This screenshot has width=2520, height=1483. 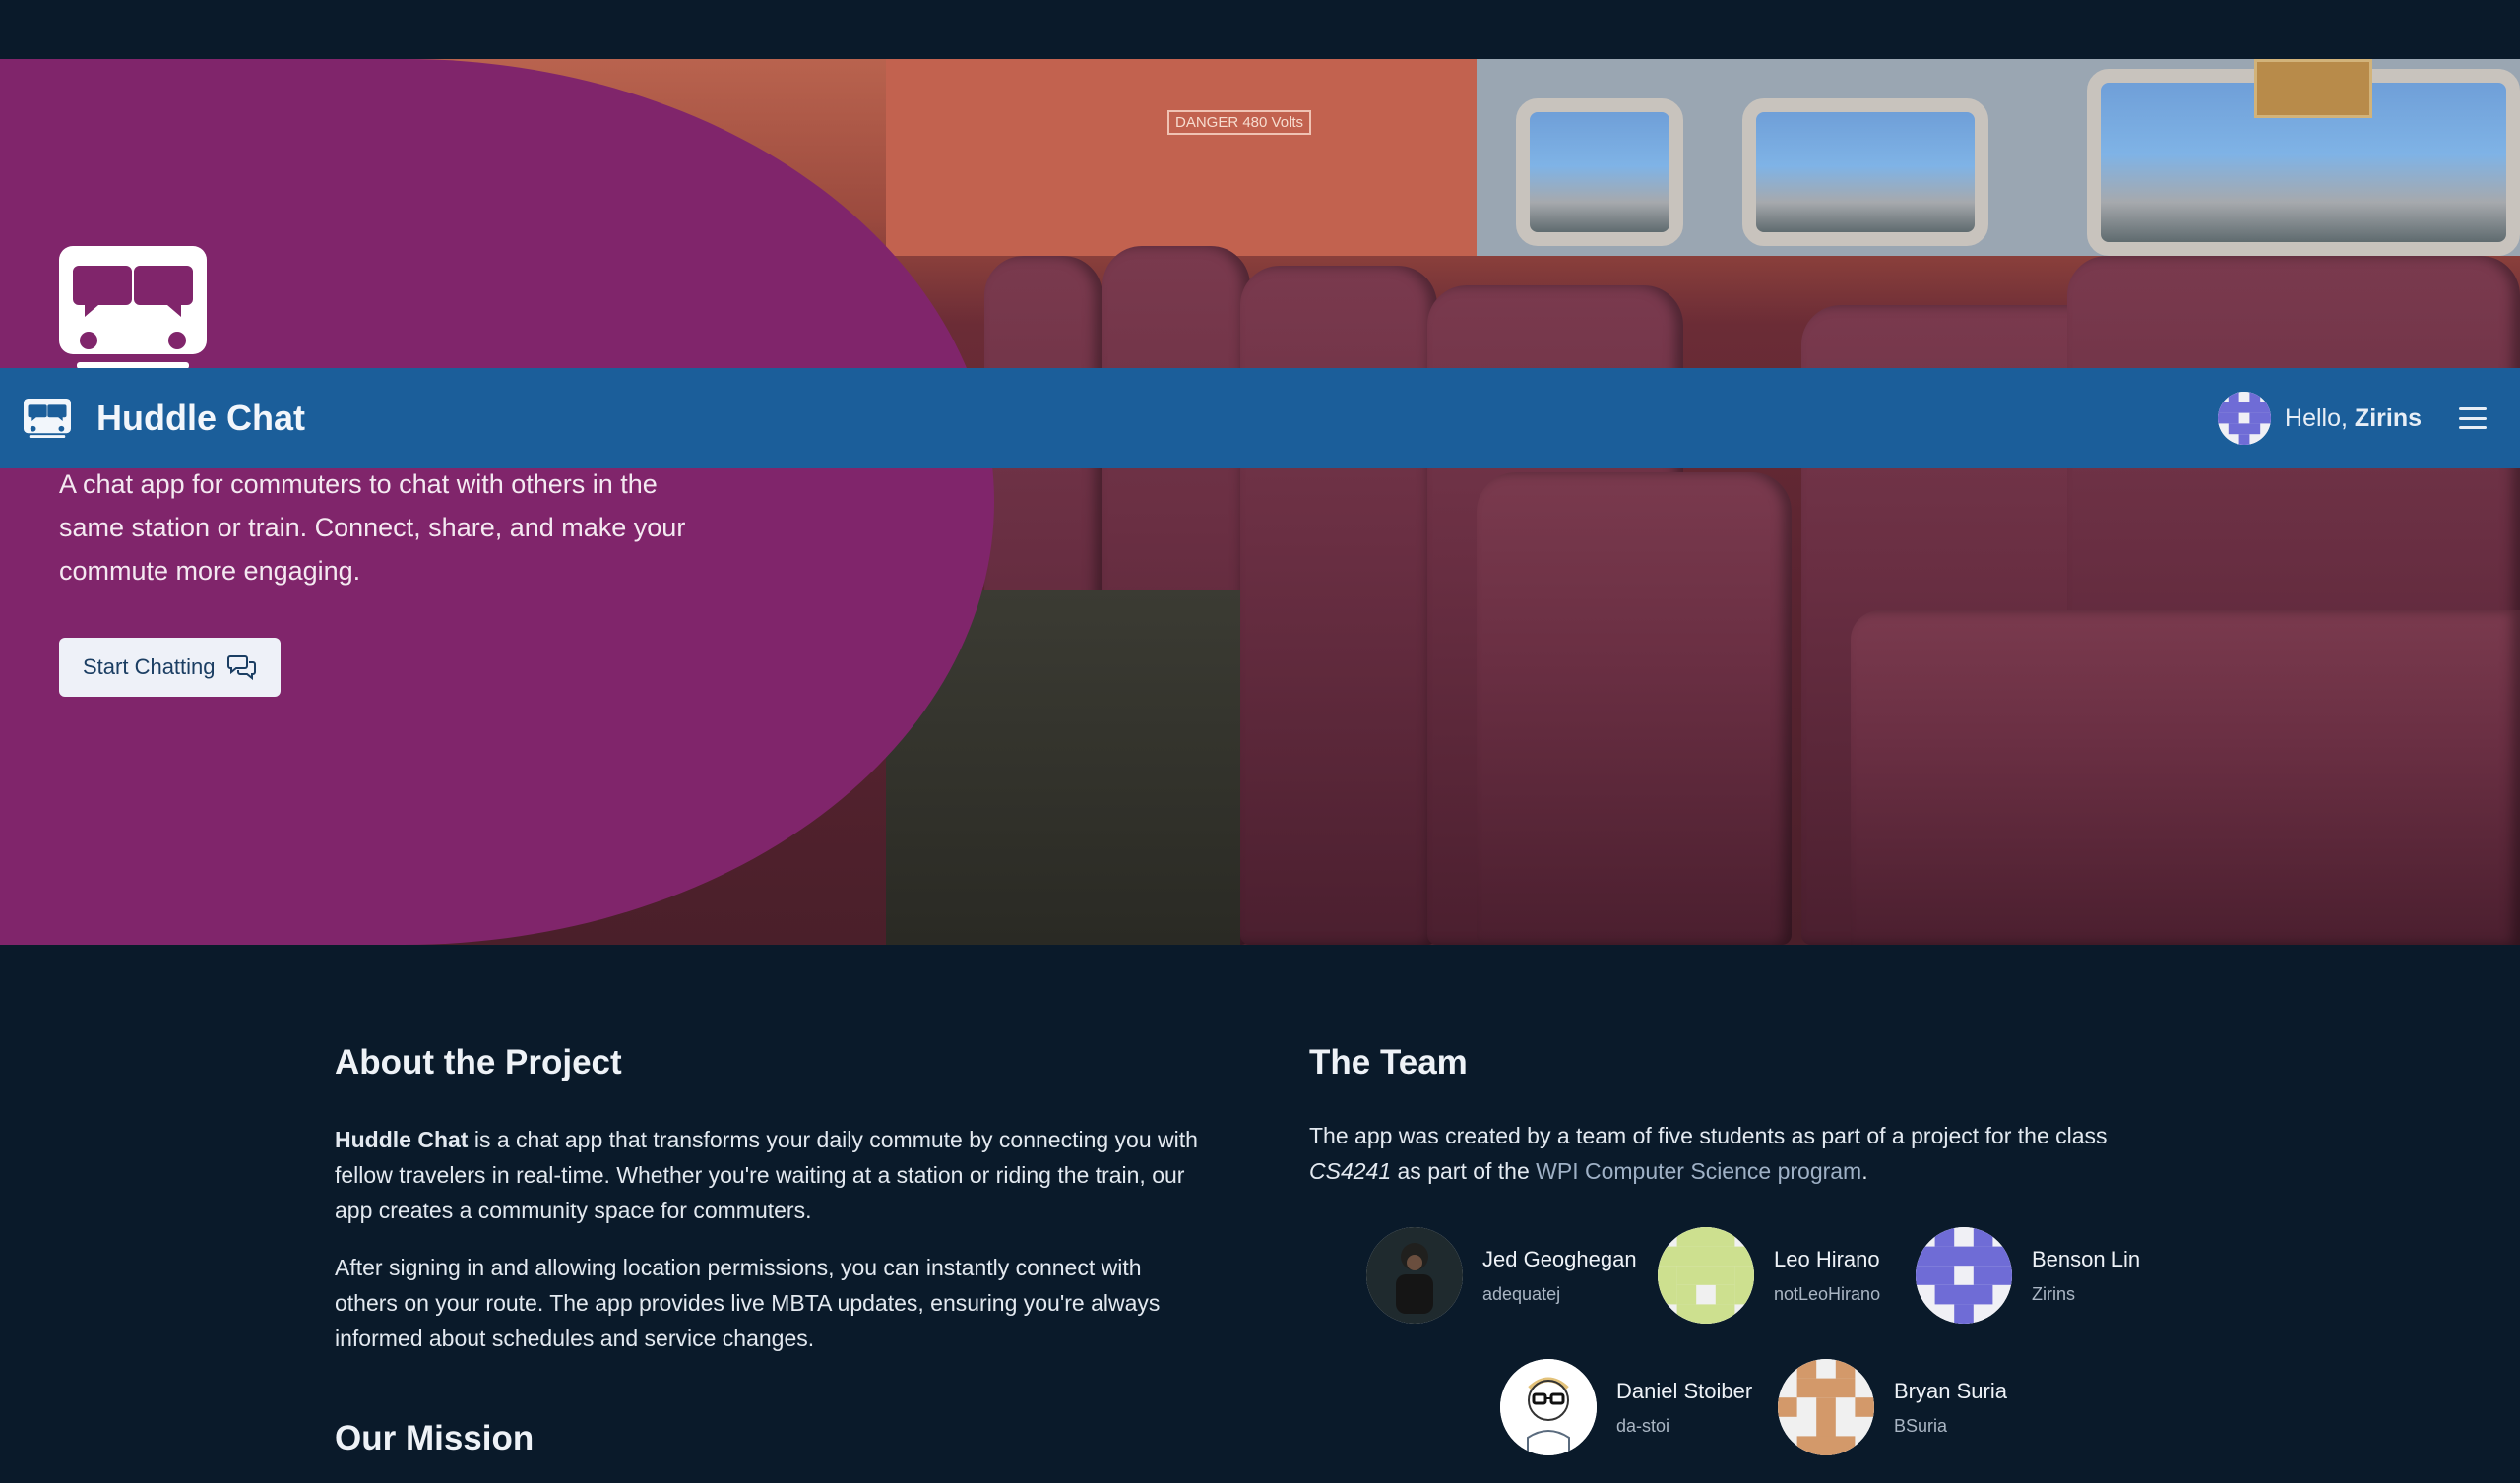 What do you see at coordinates (402, 1139) in the screenshot?
I see `about-app-name: Huddle Chat` at bounding box center [402, 1139].